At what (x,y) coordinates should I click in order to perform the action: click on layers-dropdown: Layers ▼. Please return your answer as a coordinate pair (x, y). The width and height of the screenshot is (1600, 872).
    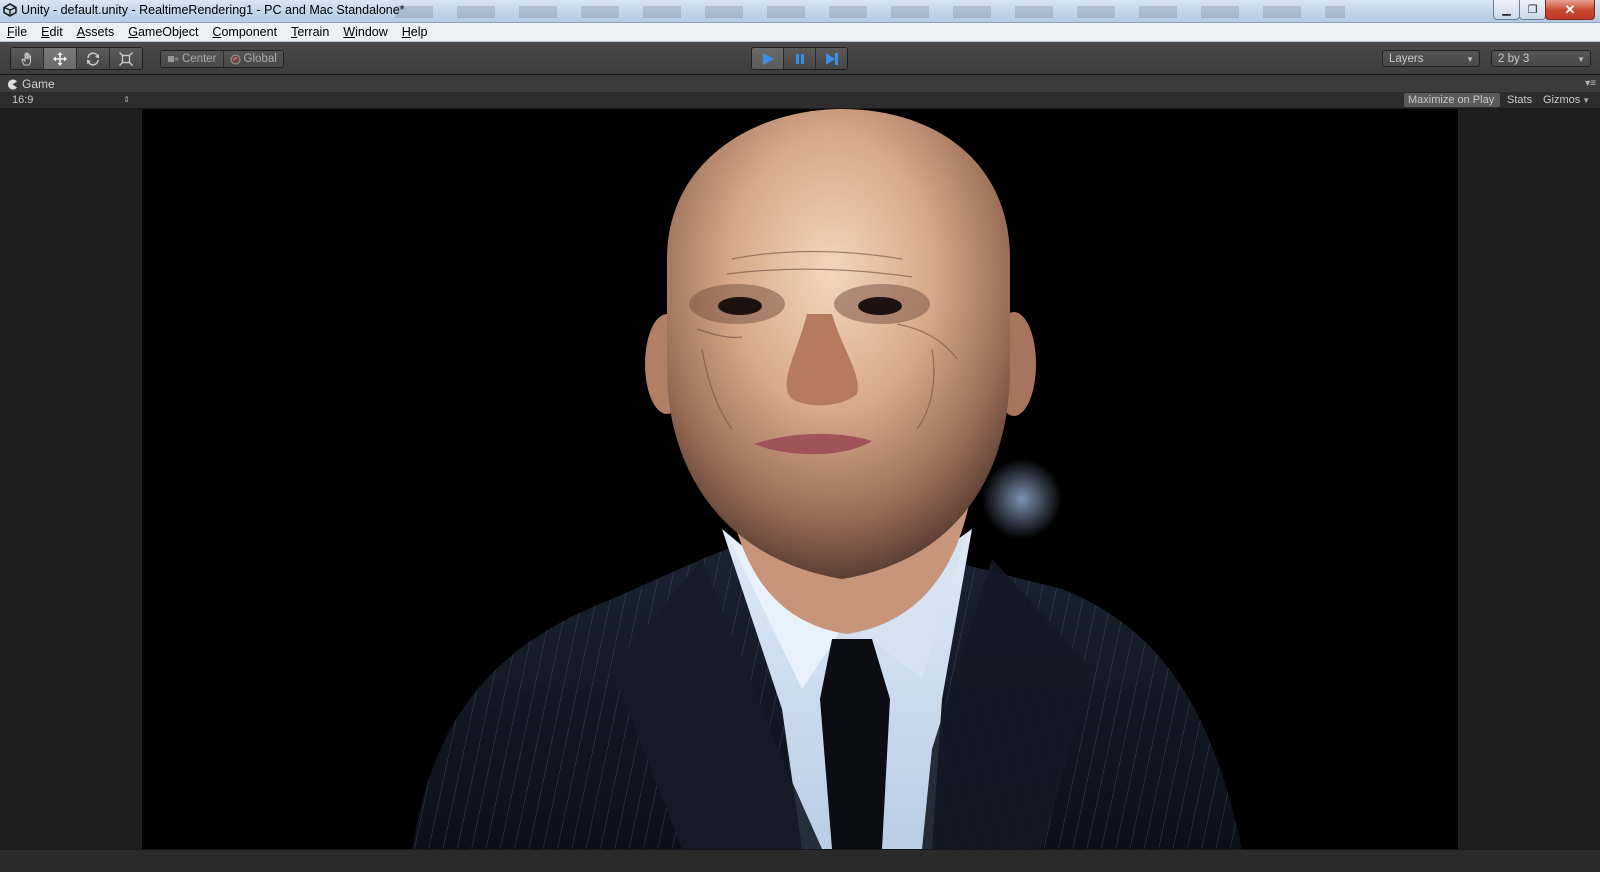
    Looking at the image, I should click on (1431, 58).